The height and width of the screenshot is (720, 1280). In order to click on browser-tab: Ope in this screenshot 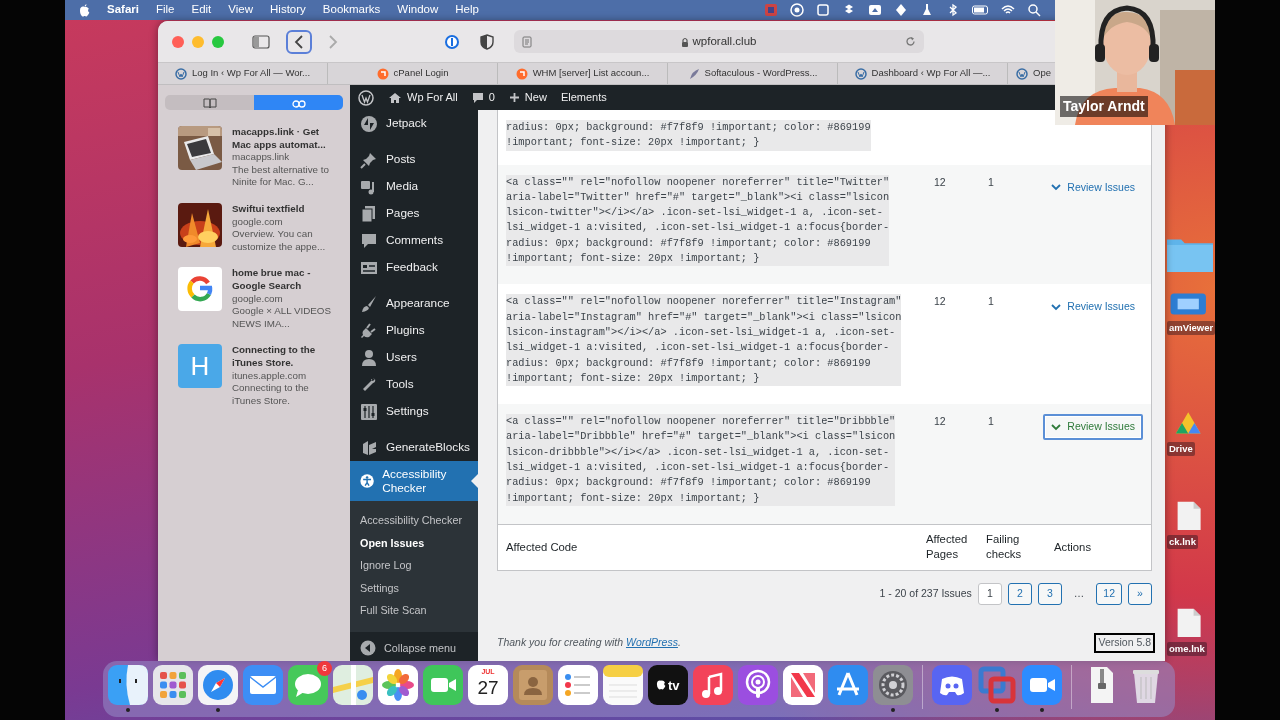, I will do `click(1031, 73)`.